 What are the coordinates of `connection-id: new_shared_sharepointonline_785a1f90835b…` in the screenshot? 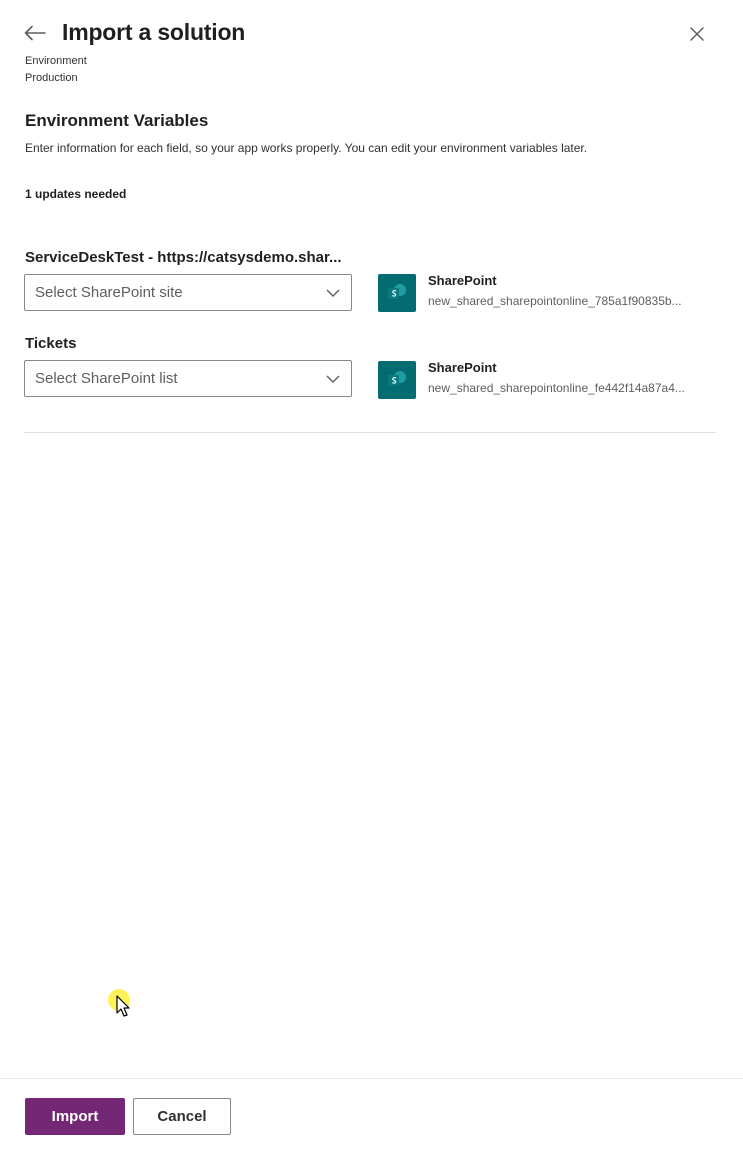 It's located at (555, 301).